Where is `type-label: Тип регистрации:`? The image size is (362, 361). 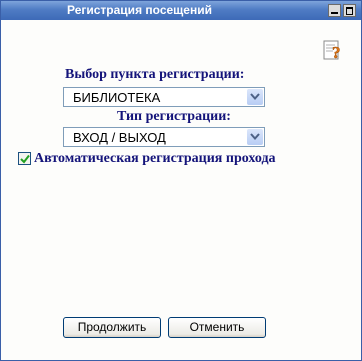 type-label: Тип регистрации: is located at coordinates (174, 116).